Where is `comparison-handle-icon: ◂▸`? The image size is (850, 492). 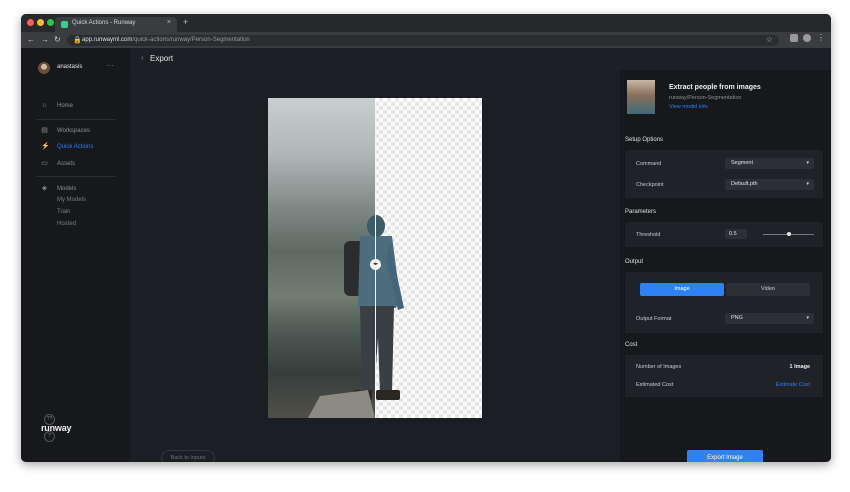 comparison-handle-icon: ◂▸ is located at coordinates (375, 264).